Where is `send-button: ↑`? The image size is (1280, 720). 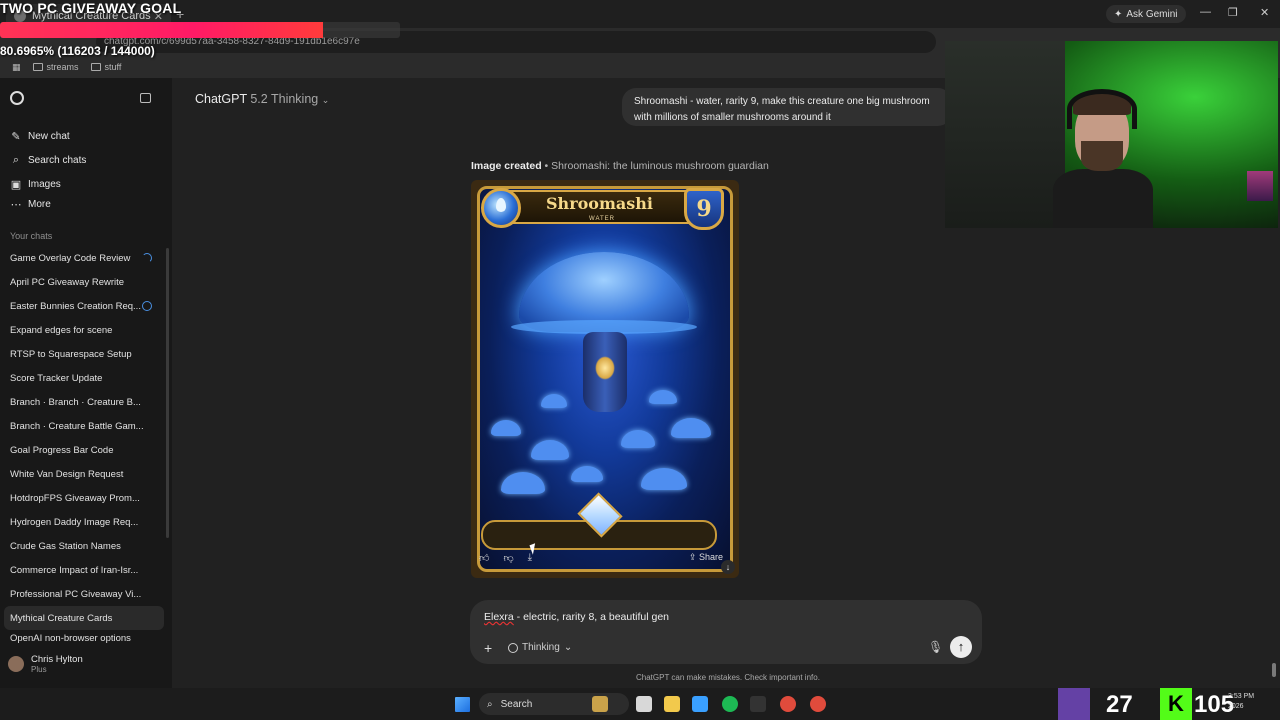 send-button: ↑ is located at coordinates (961, 647).